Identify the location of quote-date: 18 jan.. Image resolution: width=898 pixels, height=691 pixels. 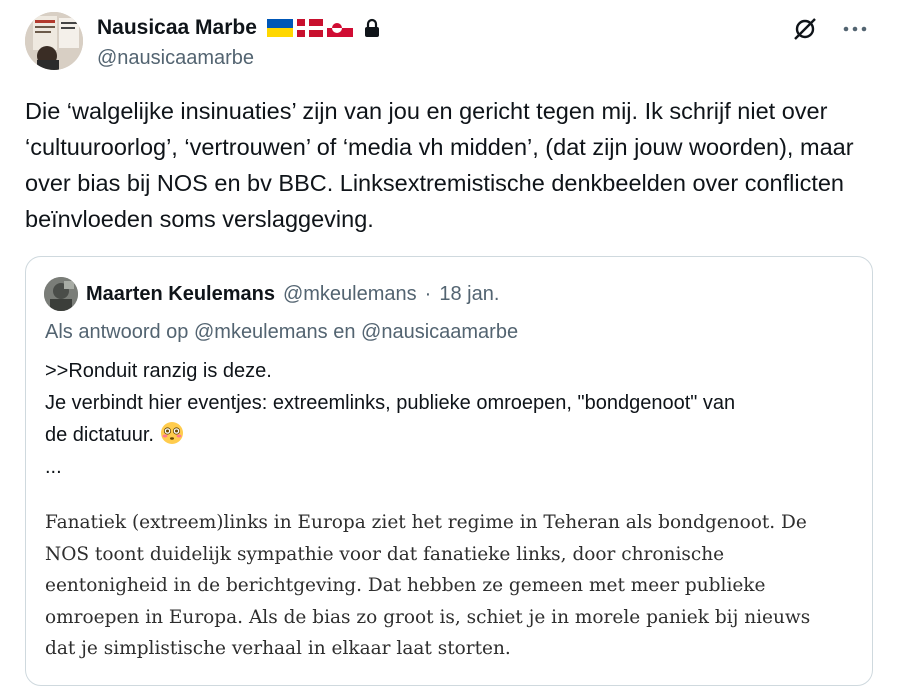
(469, 293).